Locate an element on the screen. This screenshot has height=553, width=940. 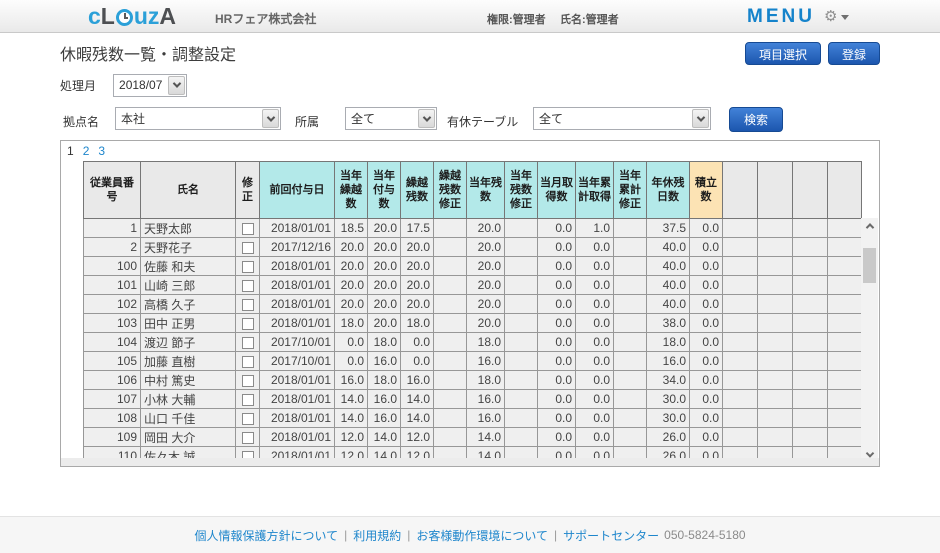
processing-month-select: 2018/07 is located at coordinates (150, 85).